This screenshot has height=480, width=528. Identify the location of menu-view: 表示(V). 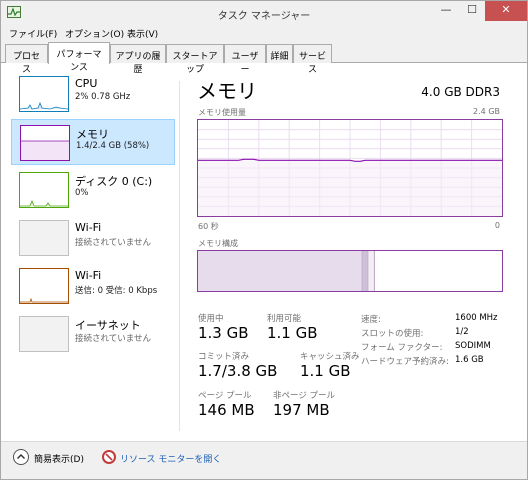
(142, 33).